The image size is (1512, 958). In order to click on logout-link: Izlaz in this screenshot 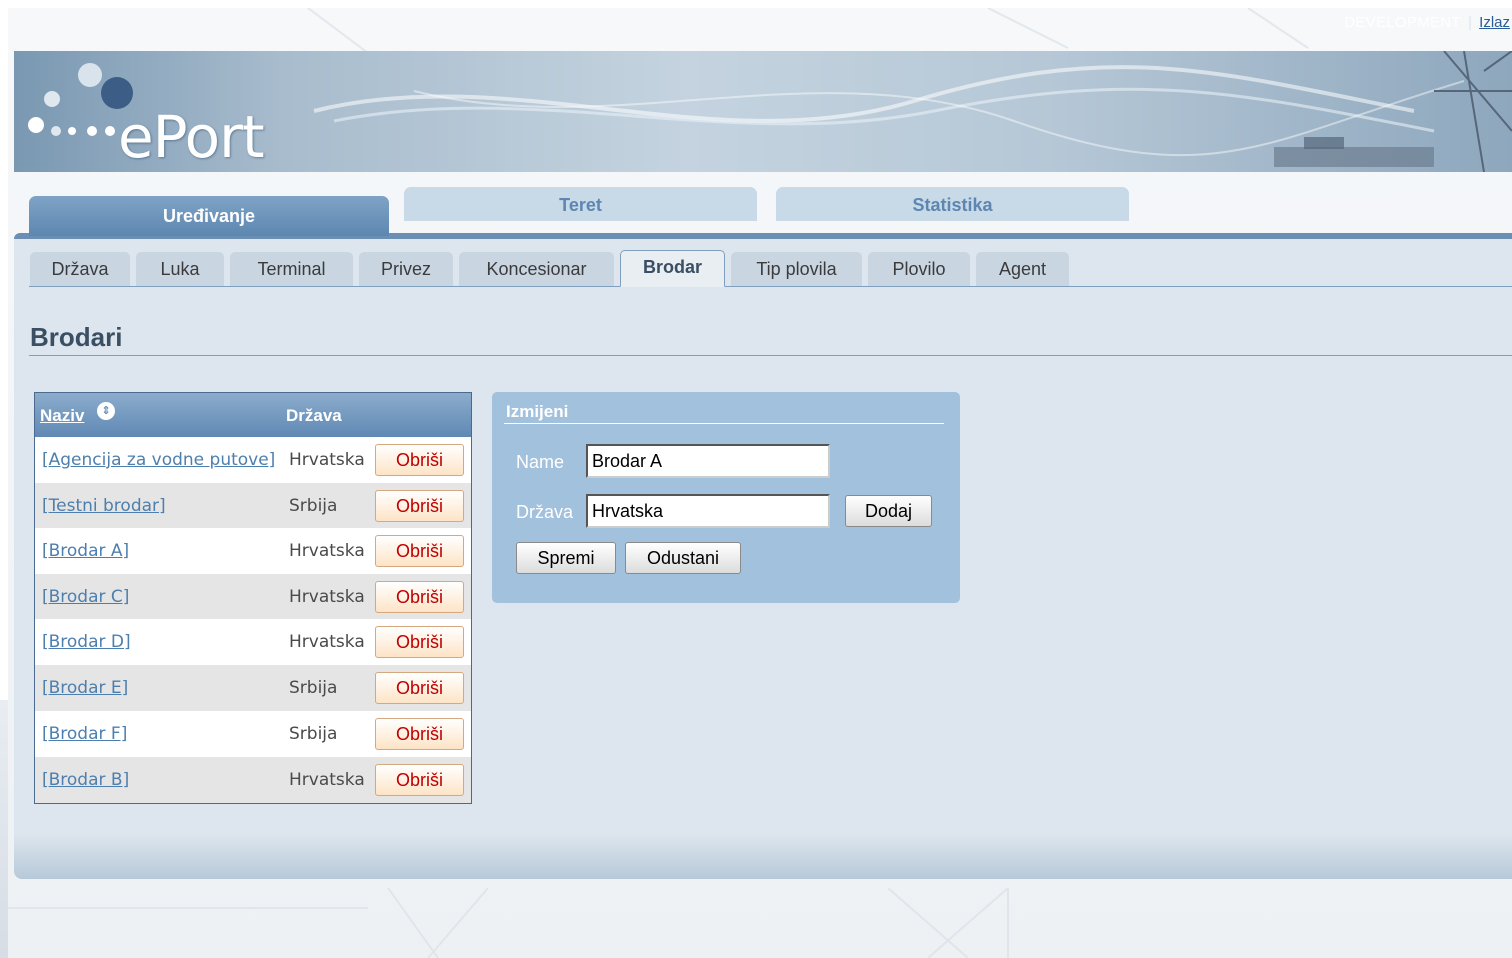, I will do `click(1494, 22)`.